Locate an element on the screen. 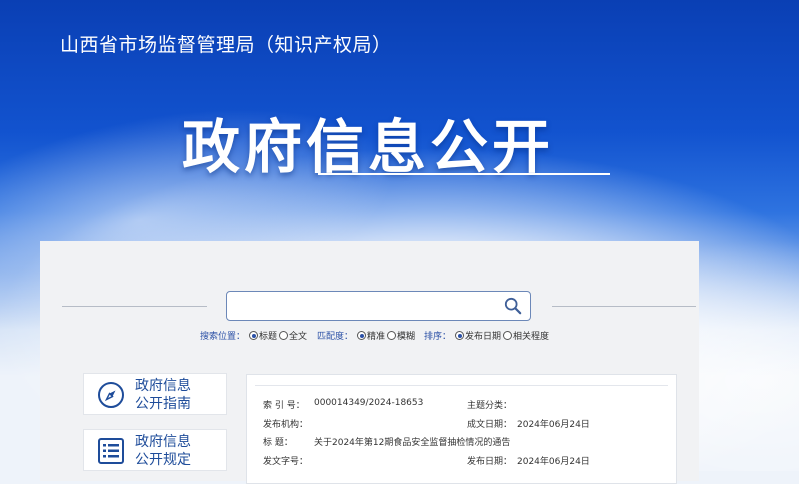 This screenshot has width=799, height=484. search-scope-label: 搜索位置： is located at coordinates (222, 335).